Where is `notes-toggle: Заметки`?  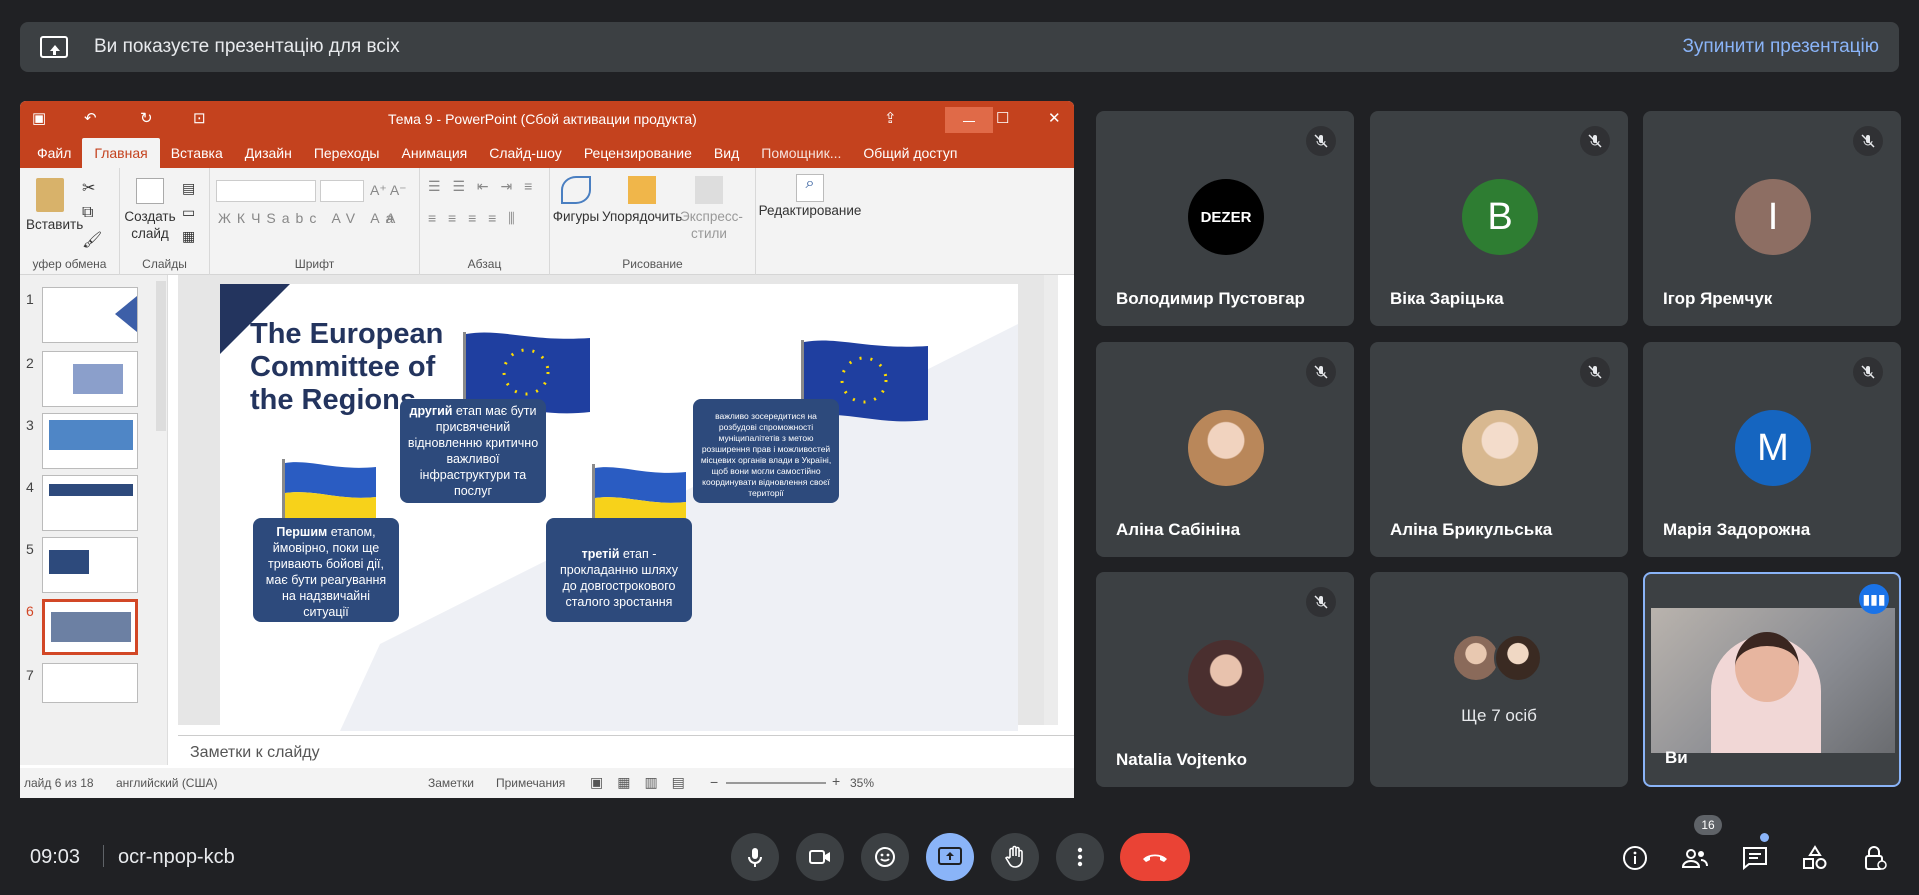 notes-toggle: Заметки is located at coordinates (451, 783).